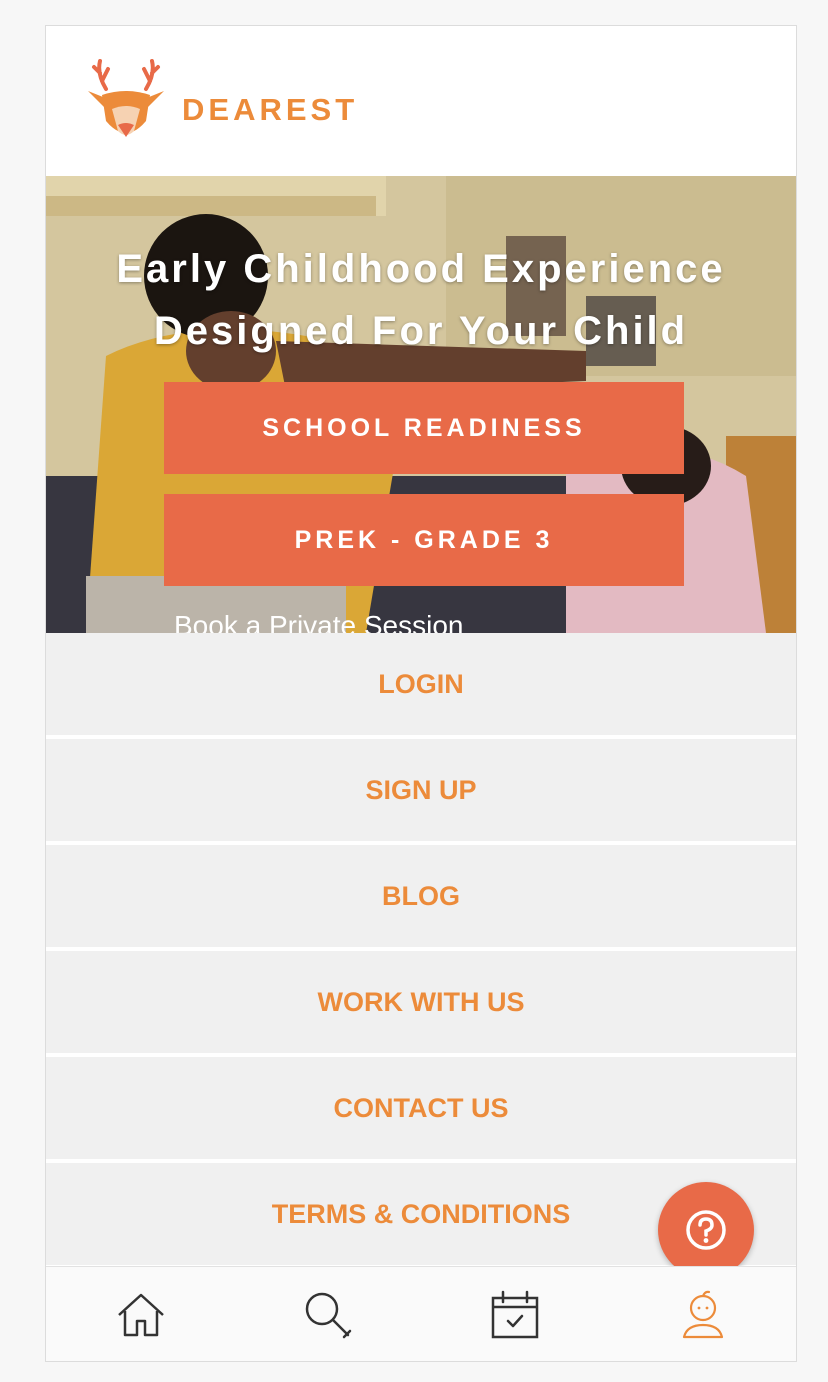  What do you see at coordinates (421, 896) in the screenshot?
I see `menu-item-blog: BLOG` at bounding box center [421, 896].